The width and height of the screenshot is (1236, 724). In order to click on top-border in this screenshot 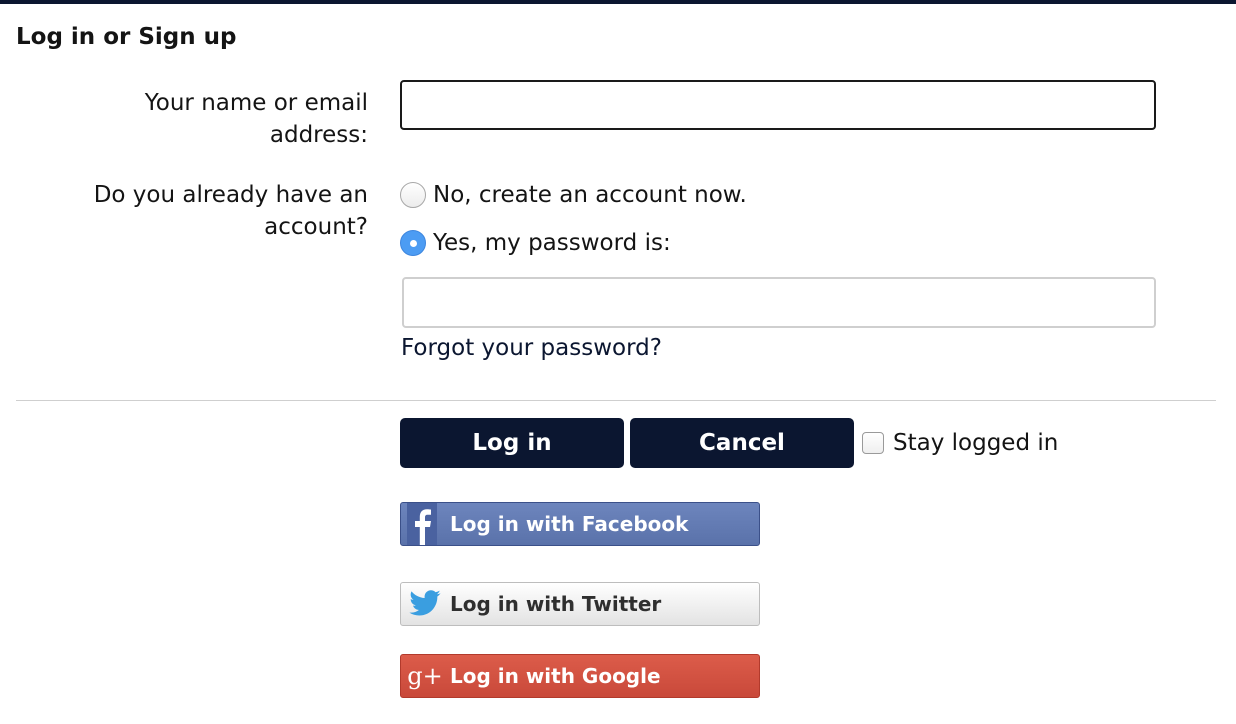, I will do `click(618, 2)`.